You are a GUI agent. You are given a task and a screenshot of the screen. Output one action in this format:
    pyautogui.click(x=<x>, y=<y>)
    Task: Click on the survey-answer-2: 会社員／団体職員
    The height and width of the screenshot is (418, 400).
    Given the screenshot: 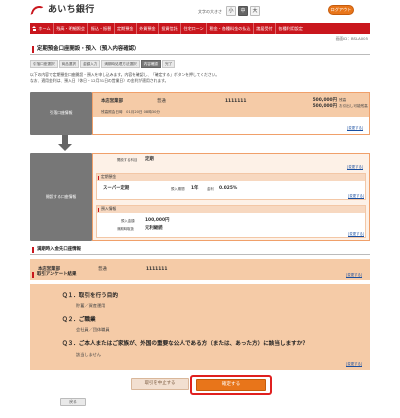 What is the action you would take?
    pyautogui.click(x=93, y=329)
    